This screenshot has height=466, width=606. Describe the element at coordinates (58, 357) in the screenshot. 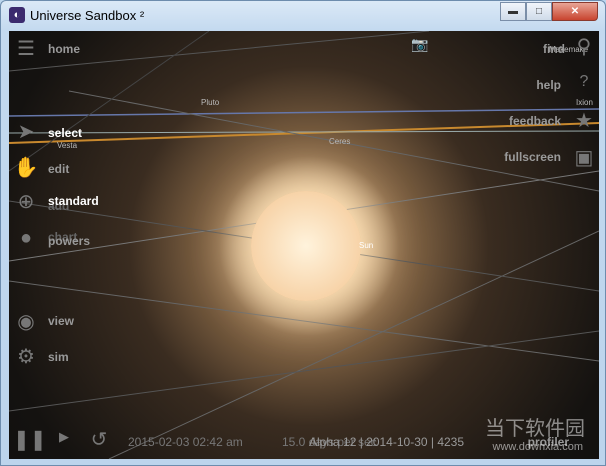

I see `menu-sim: sim` at that location.